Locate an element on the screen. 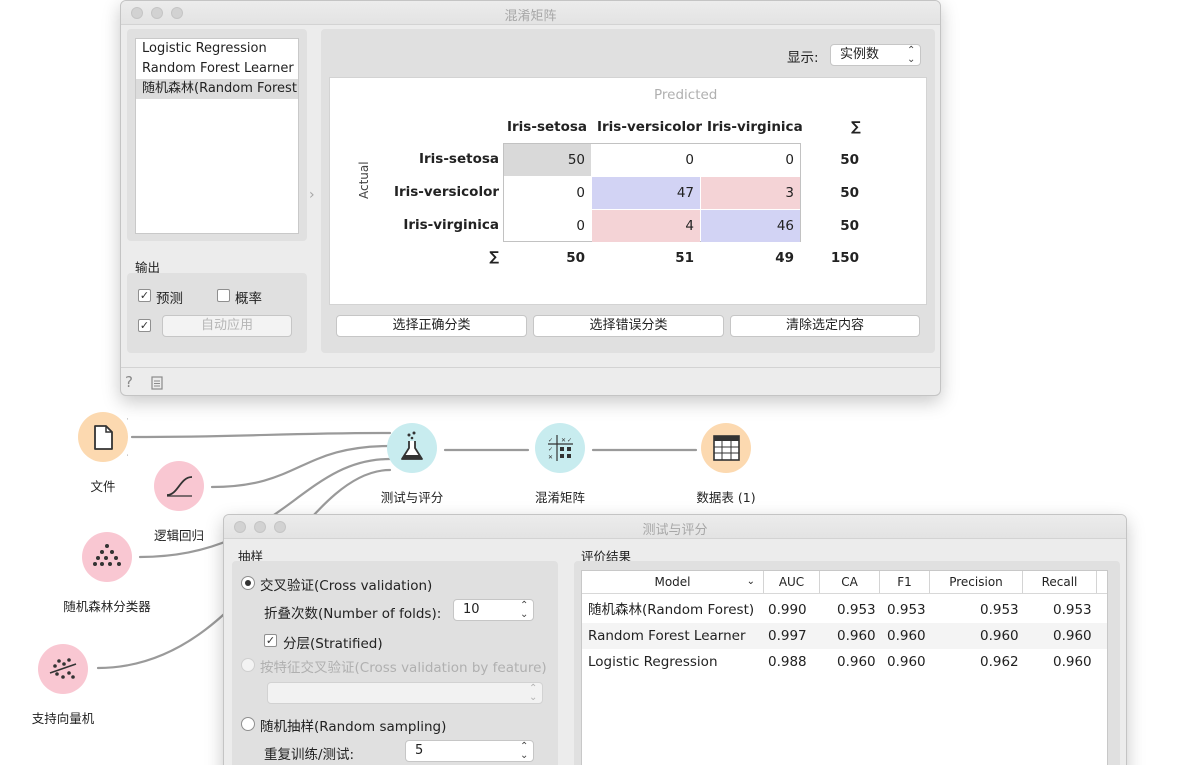 This screenshot has height=765, width=1200. matrix-cell: 47 is located at coordinates (646, 193).